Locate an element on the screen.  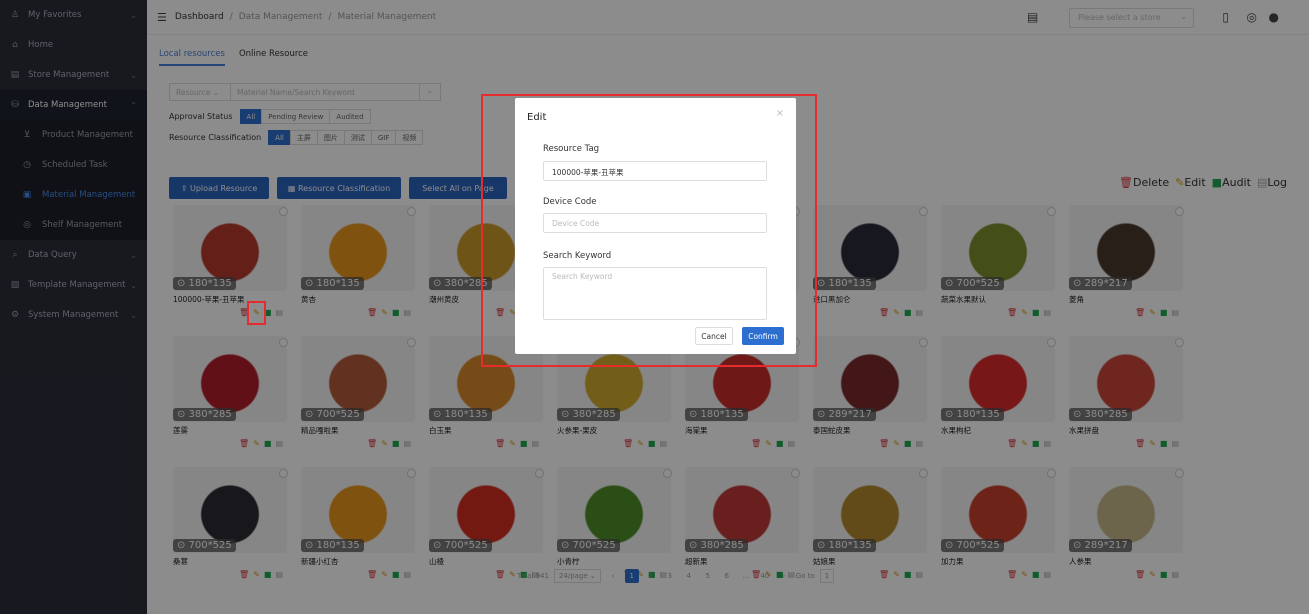
edit-icon-highlight is located at coordinates (256, 313).